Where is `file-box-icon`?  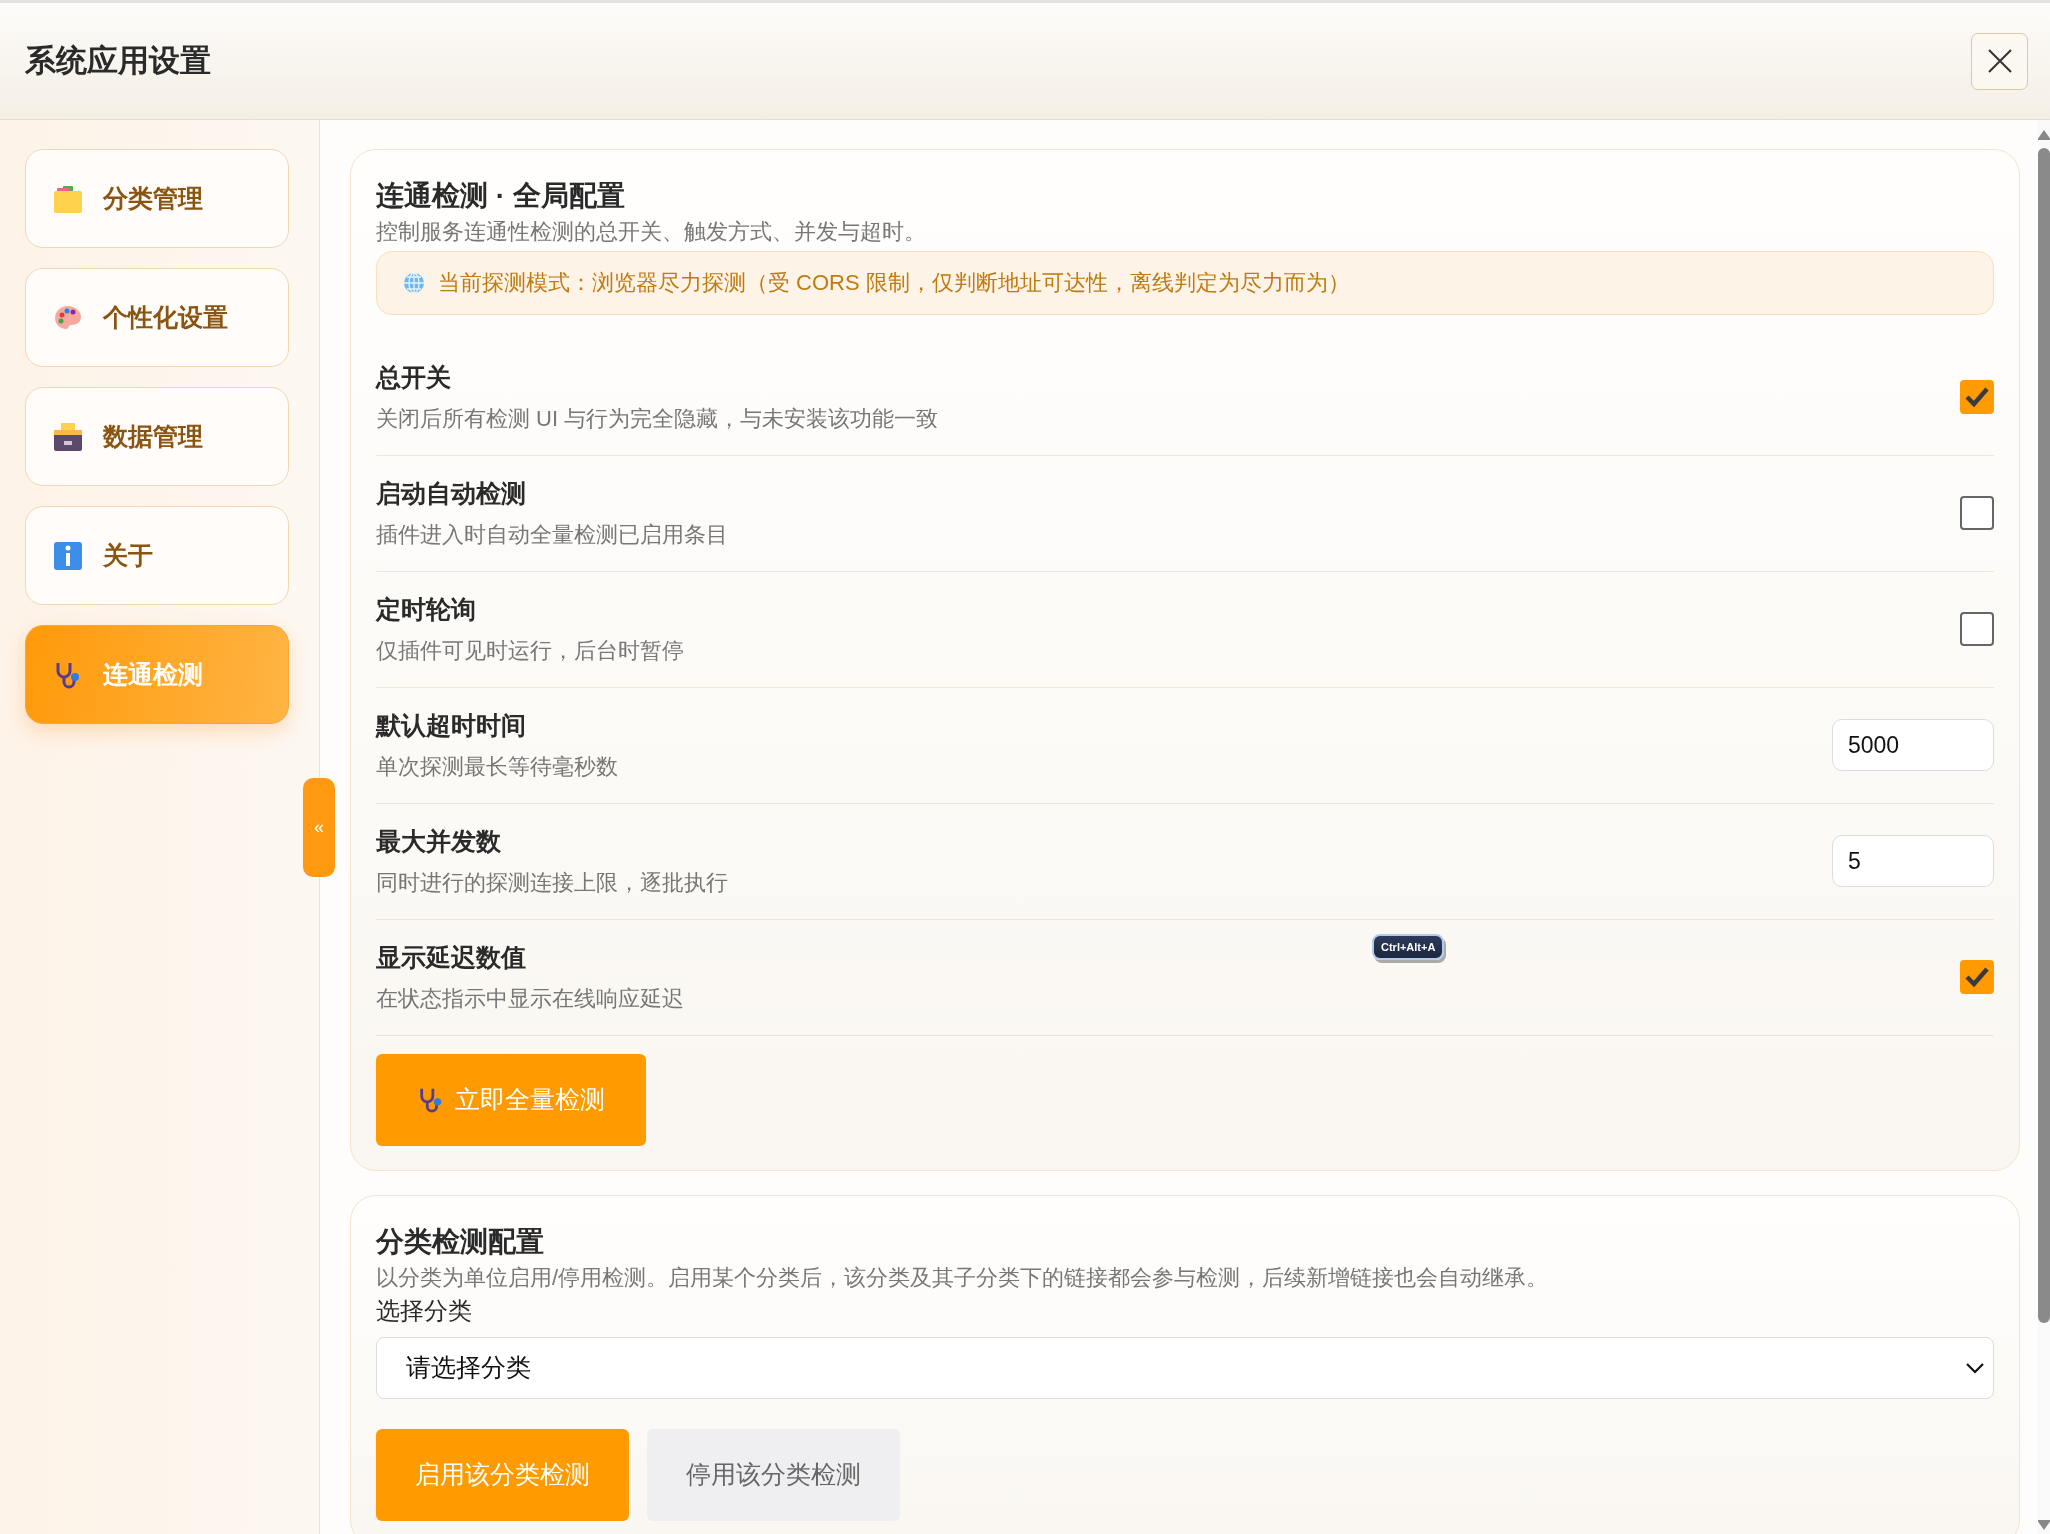 file-box-icon is located at coordinates (68, 436).